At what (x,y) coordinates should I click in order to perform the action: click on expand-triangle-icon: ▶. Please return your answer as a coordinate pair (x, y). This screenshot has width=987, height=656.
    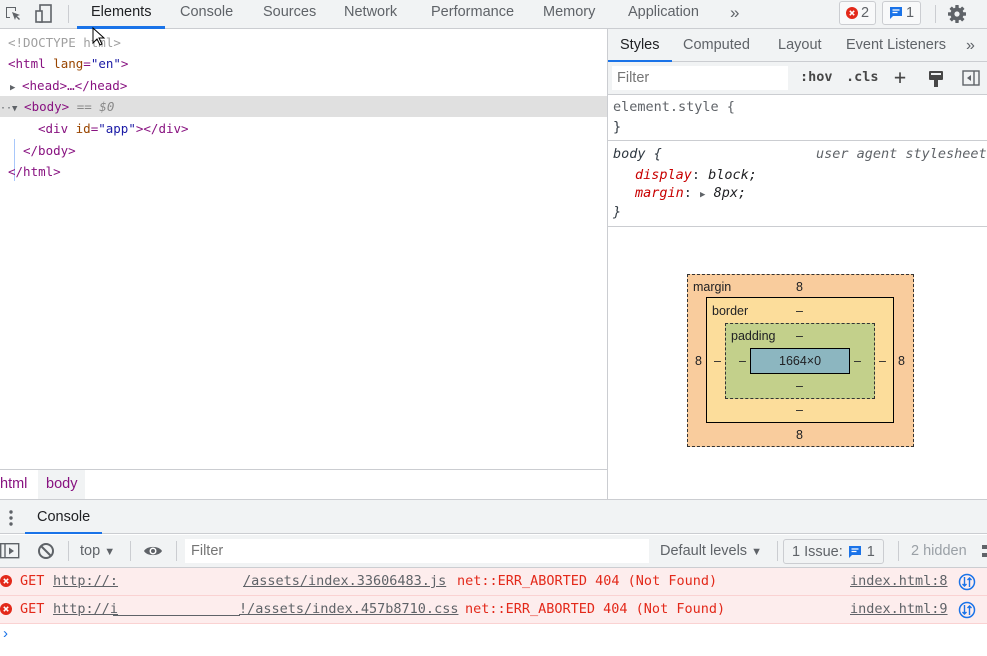
    Looking at the image, I should click on (702, 195).